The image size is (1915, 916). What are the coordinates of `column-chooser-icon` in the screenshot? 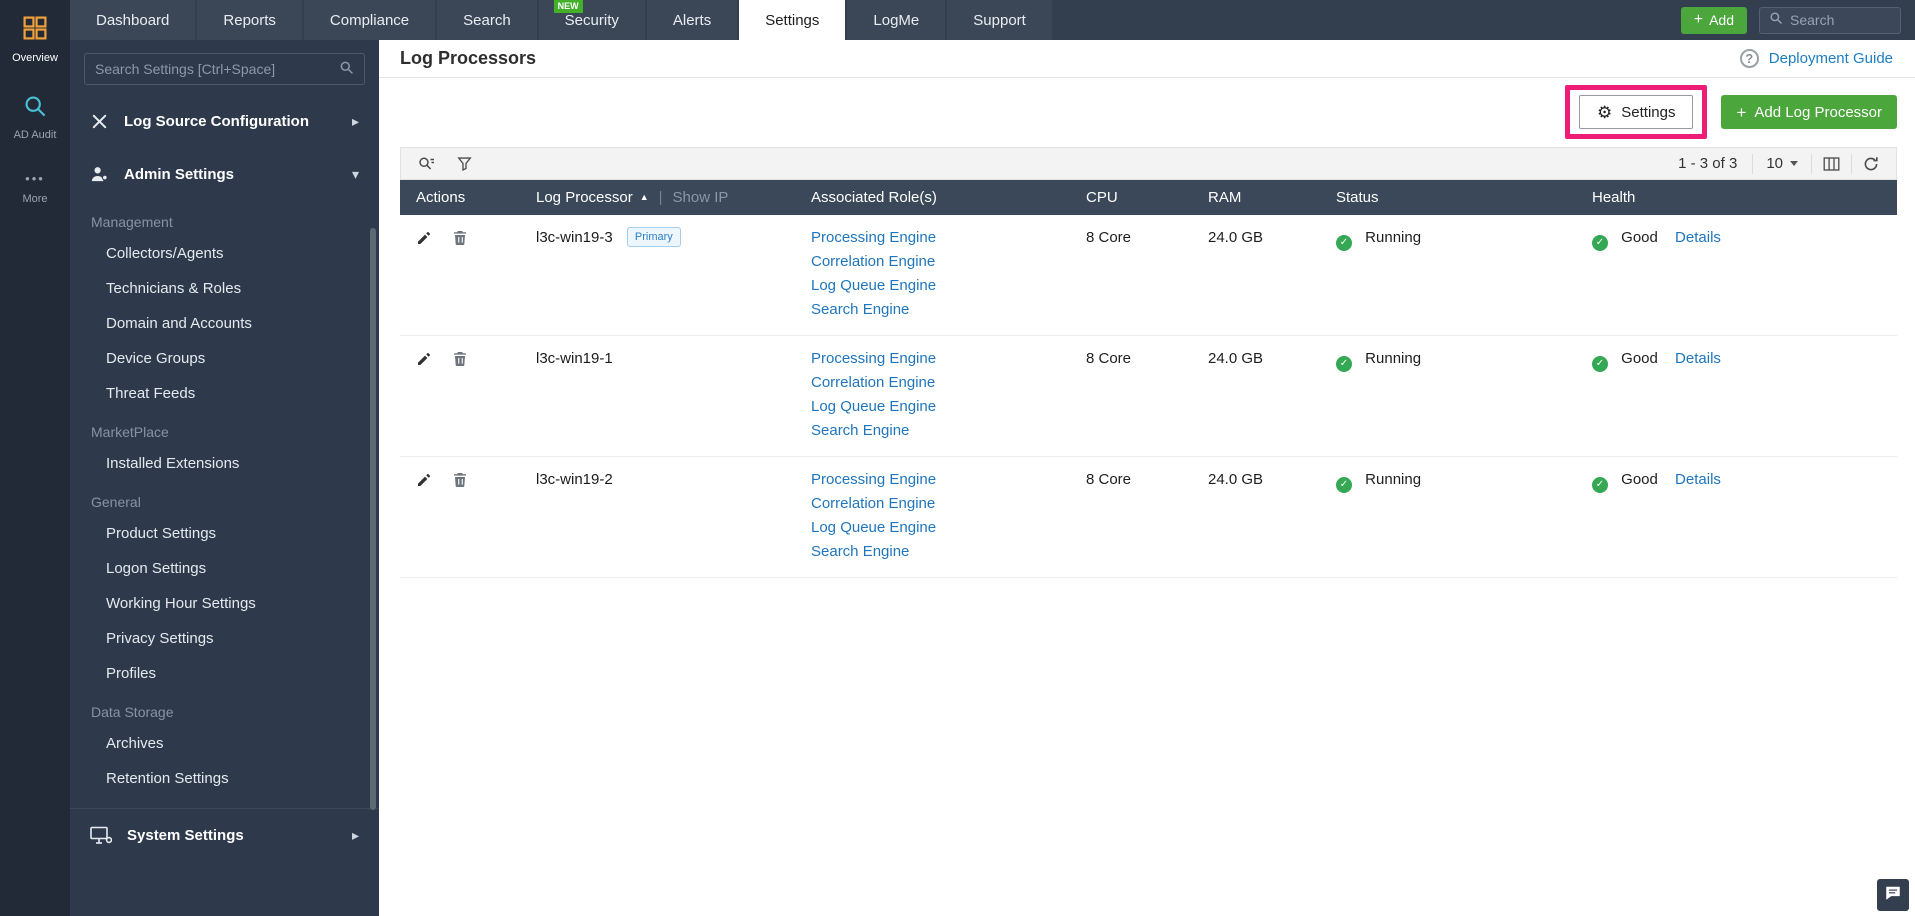 It's located at (1831, 163).